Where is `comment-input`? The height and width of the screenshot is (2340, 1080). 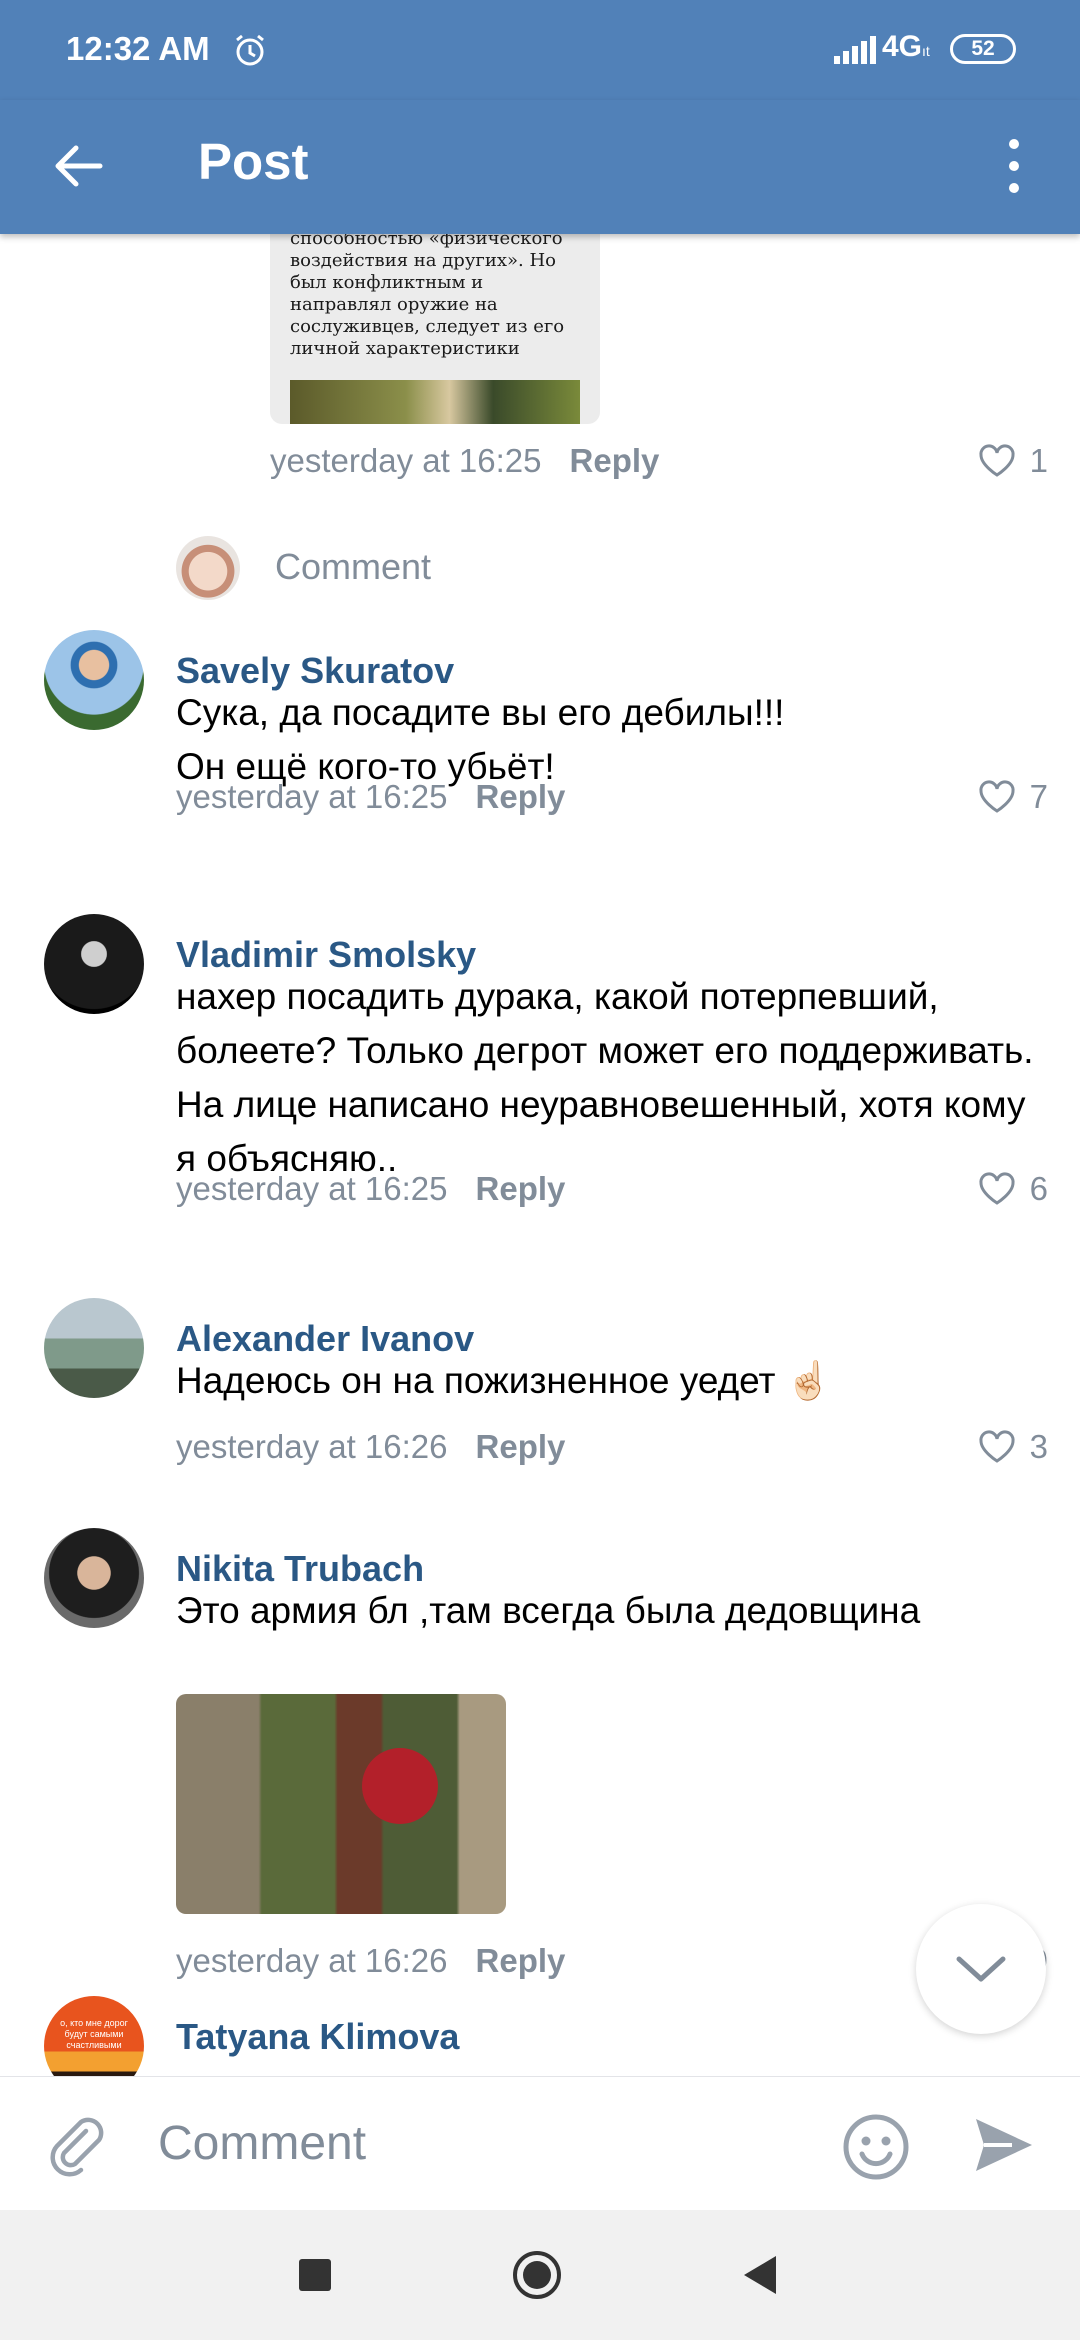
comment-input is located at coordinates (483, 2143).